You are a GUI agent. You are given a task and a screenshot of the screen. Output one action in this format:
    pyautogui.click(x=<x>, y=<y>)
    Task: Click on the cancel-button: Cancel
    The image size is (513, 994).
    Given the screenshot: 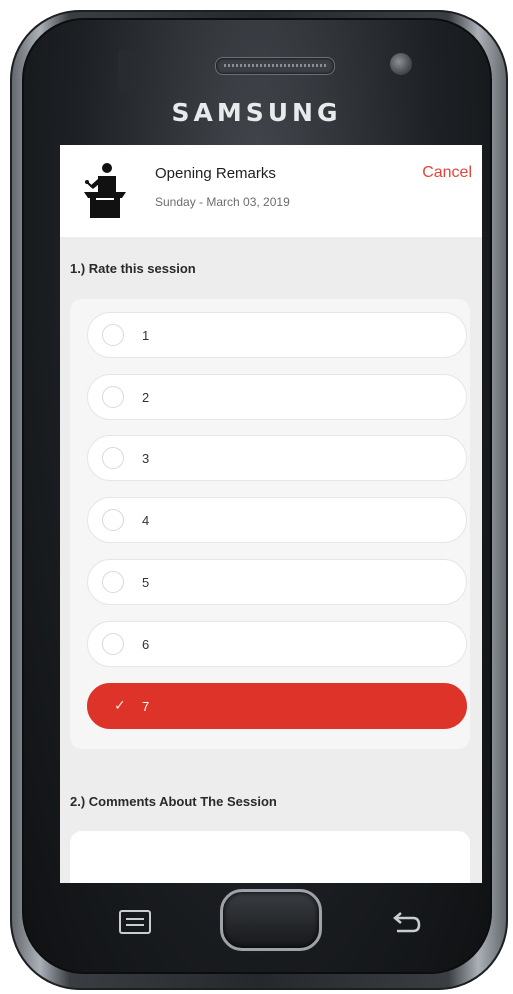 What is the action you would take?
    pyautogui.click(x=447, y=173)
    